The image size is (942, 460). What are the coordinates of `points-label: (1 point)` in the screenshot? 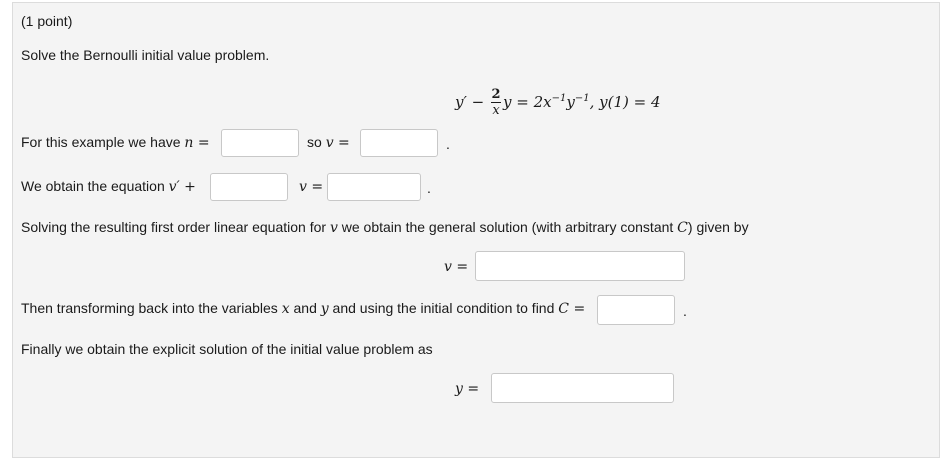 It's located at (47, 21).